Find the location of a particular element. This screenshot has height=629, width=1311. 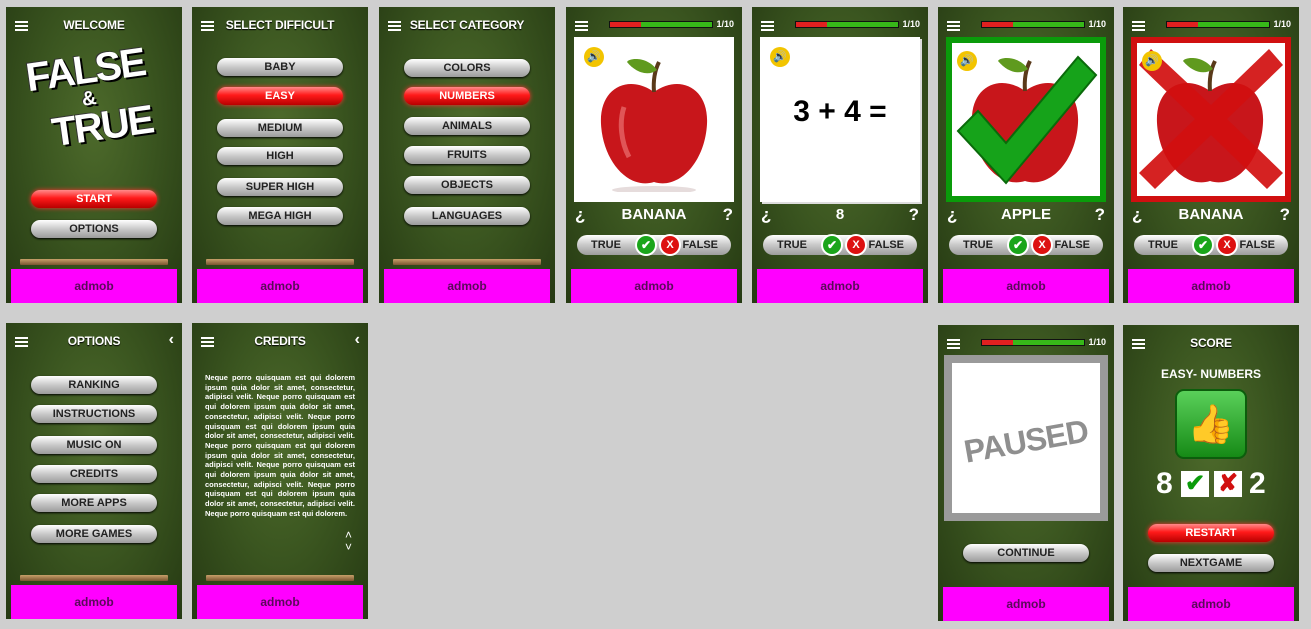

options-button: OPTIONS is located at coordinates (94, 229).